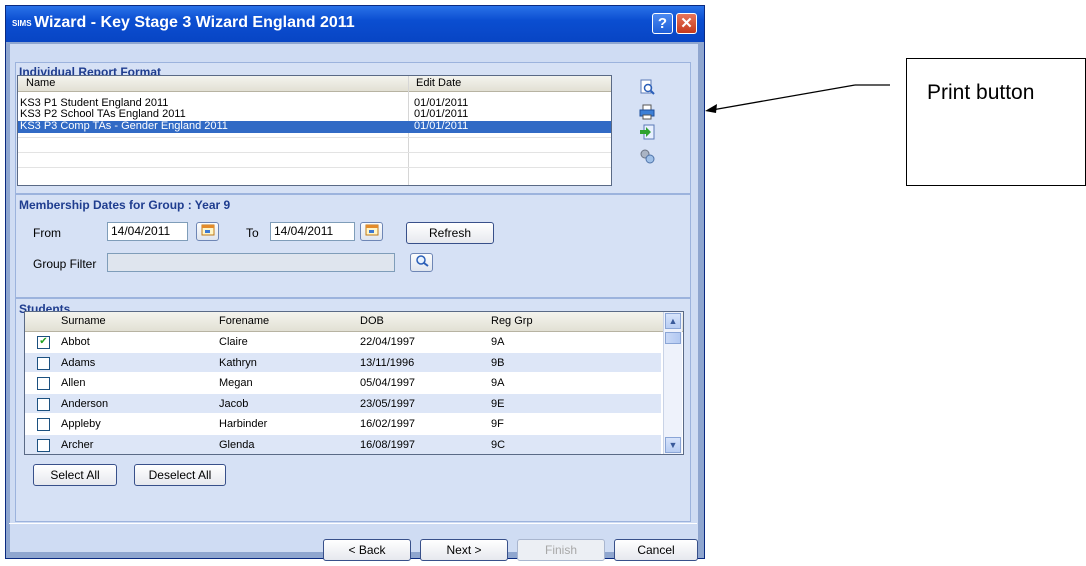 This screenshot has height=566, width=1086. Describe the element at coordinates (498, 403) in the screenshot. I see `student-reg: 9E` at that location.